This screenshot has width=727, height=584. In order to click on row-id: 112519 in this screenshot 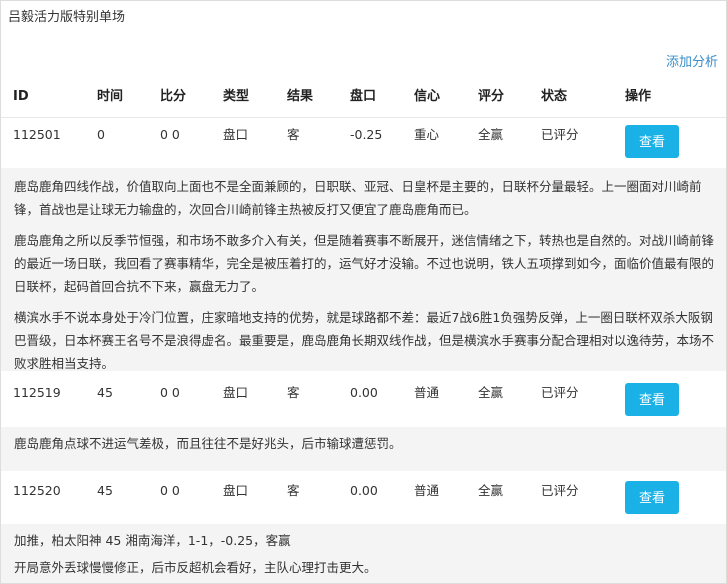, I will do `click(37, 392)`.